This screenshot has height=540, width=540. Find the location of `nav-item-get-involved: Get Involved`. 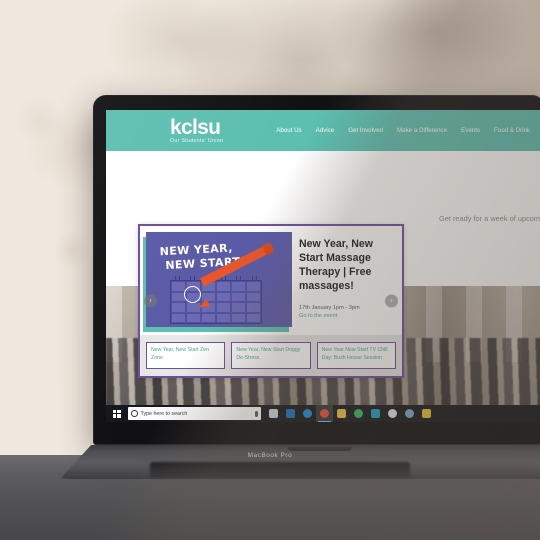

nav-item-get-involved: Get Involved is located at coordinates (365, 130).